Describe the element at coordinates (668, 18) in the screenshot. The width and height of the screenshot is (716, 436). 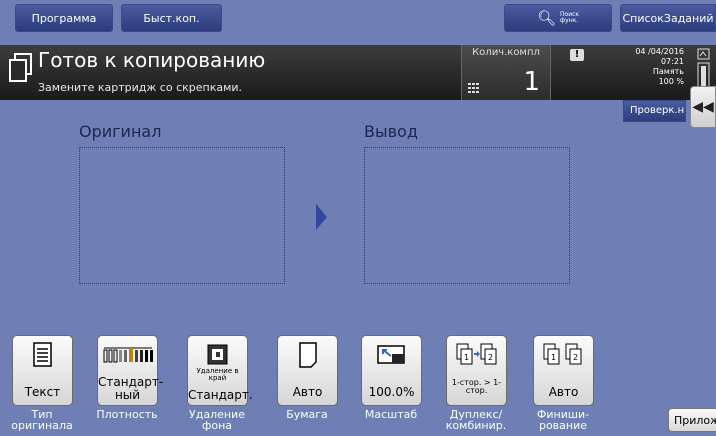
I see `job-list-button: СписокЗаданий` at that location.